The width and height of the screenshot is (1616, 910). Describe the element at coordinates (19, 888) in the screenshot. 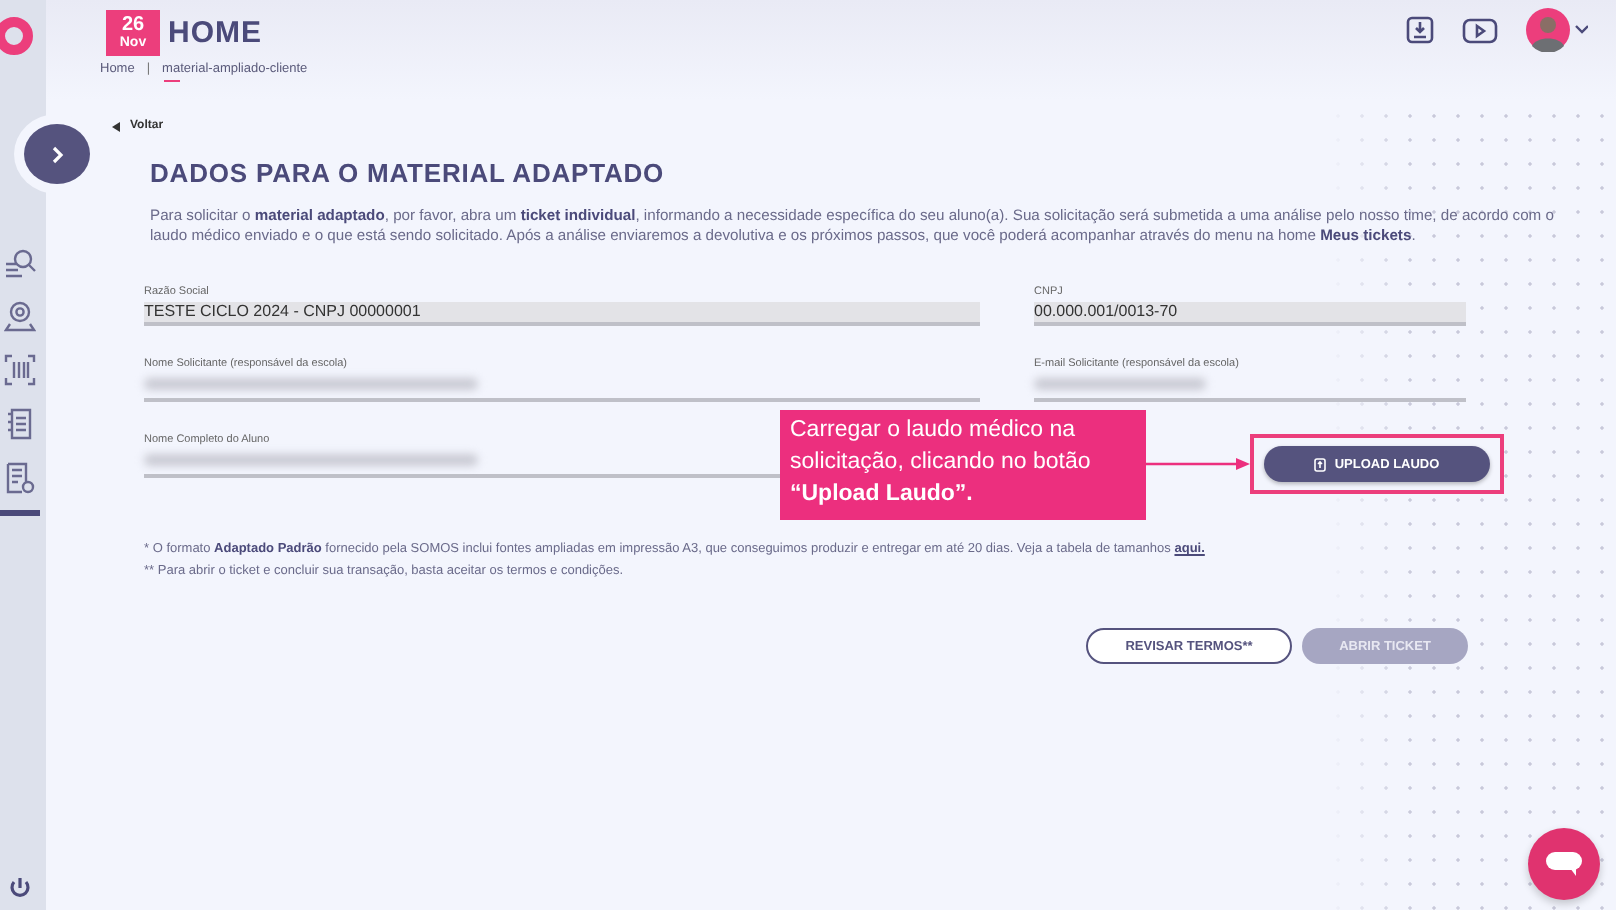

I see `power-icon` at that location.